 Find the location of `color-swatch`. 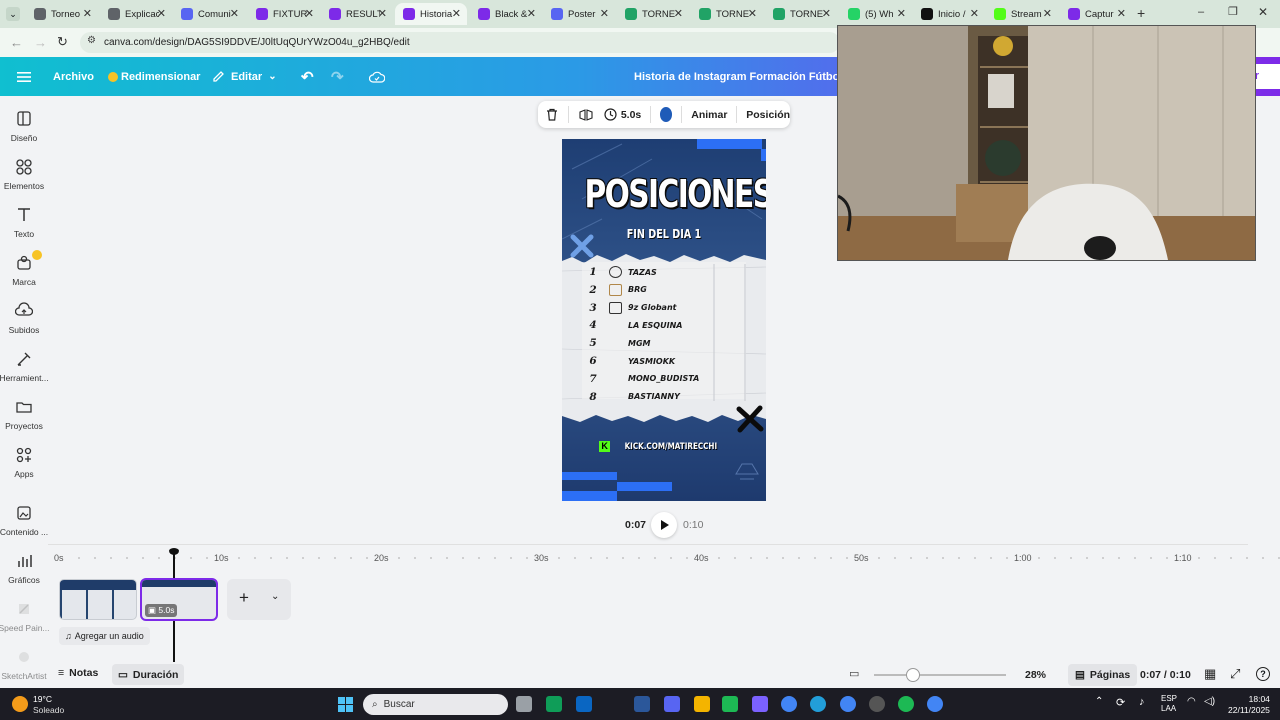

color-swatch is located at coordinates (666, 114).